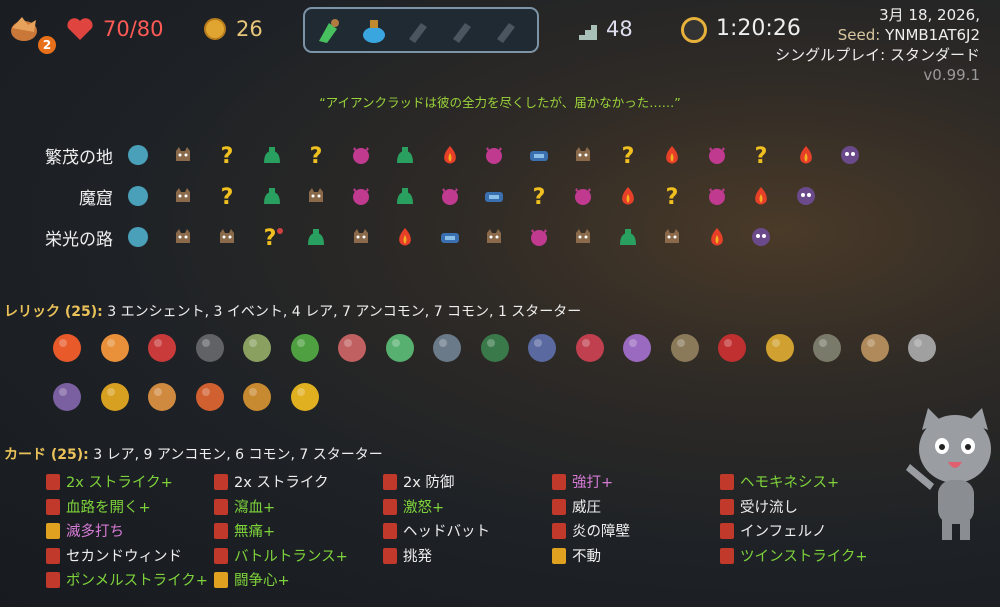 The height and width of the screenshot is (607, 1000). What do you see at coordinates (759, 508) in the screenshot?
I see `card-entry: 受け流し` at bounding box center [759, 508].